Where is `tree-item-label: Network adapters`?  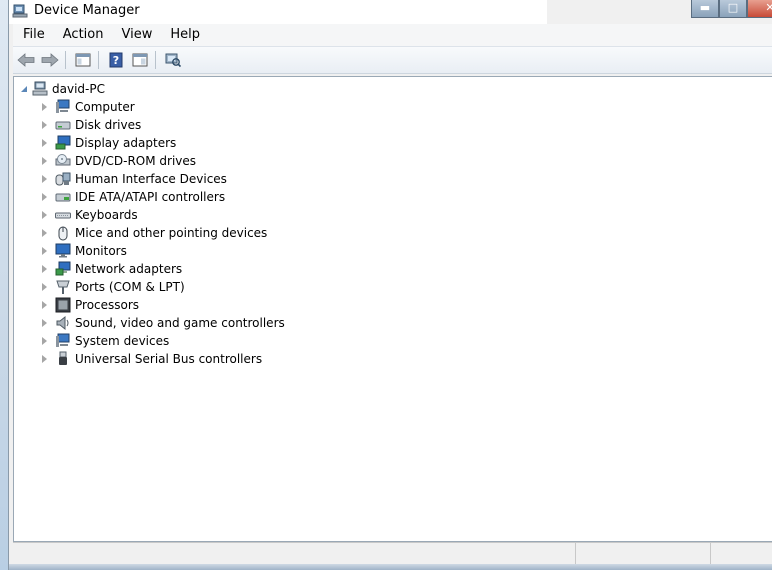
tree-item-label: Network adapters is located at coordinates (129, 269).